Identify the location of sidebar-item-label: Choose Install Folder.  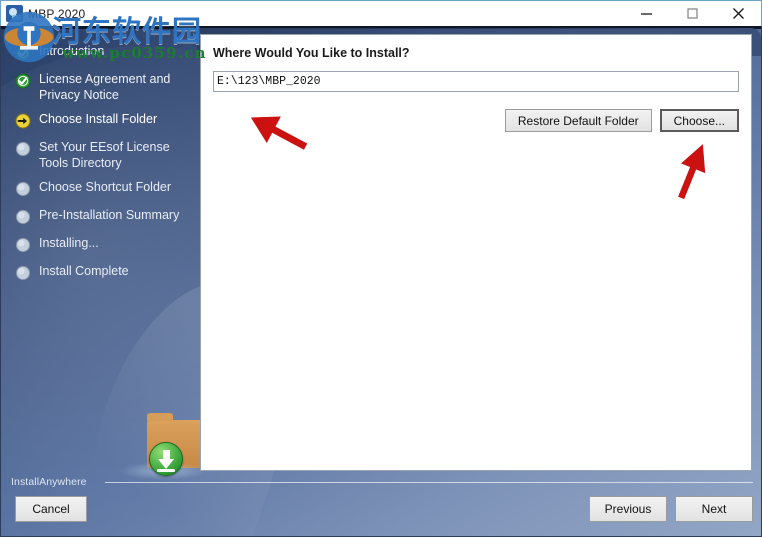
(98, 119).